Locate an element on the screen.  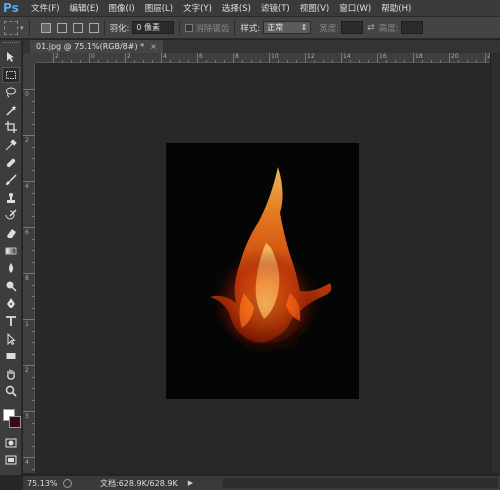
lasso-tool-icon is located at coordinates (11, 92).